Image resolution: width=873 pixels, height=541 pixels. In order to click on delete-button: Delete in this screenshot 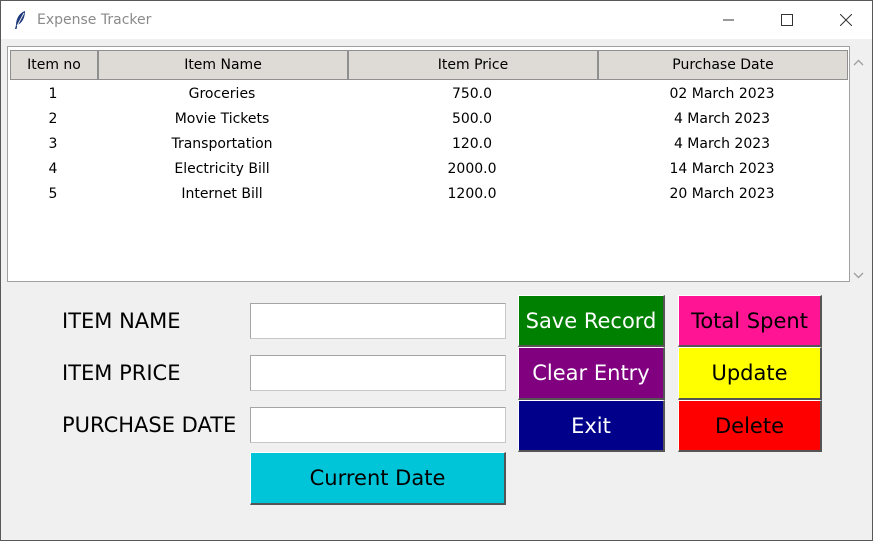, I will do `click(750, 426)`.